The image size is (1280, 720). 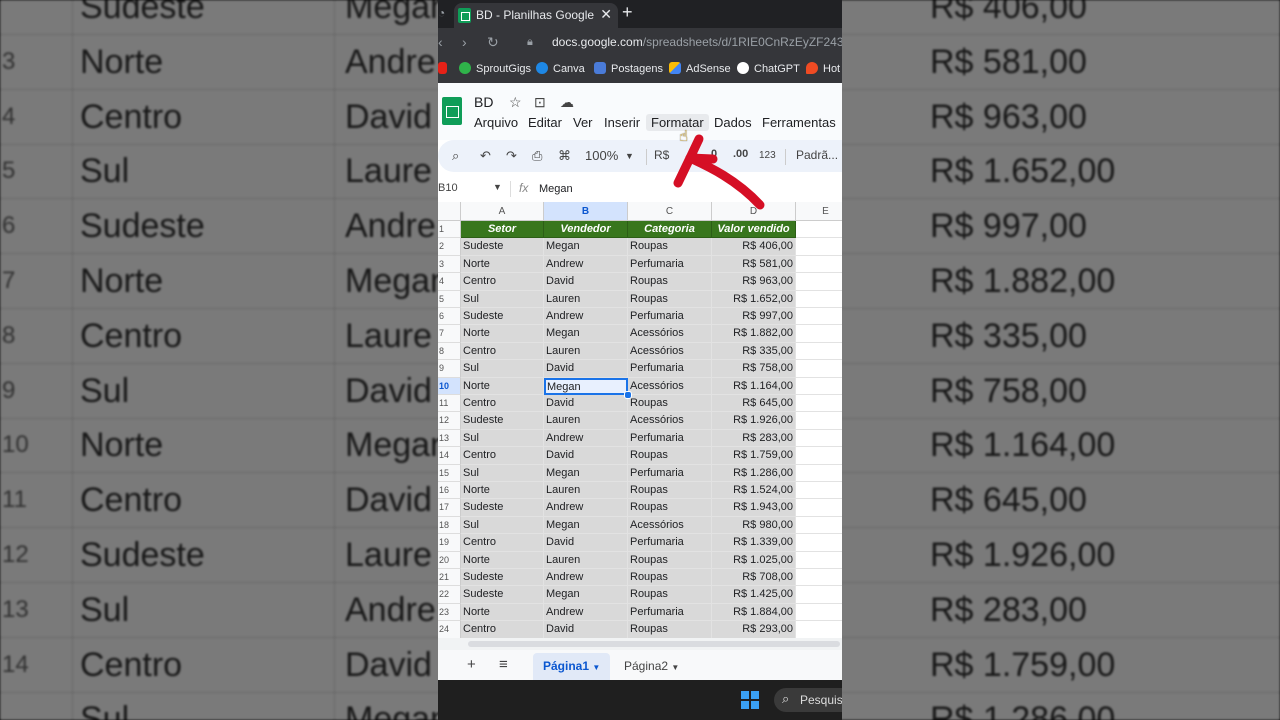 I want to click on row-header: 3, so click(x=449, y=264).